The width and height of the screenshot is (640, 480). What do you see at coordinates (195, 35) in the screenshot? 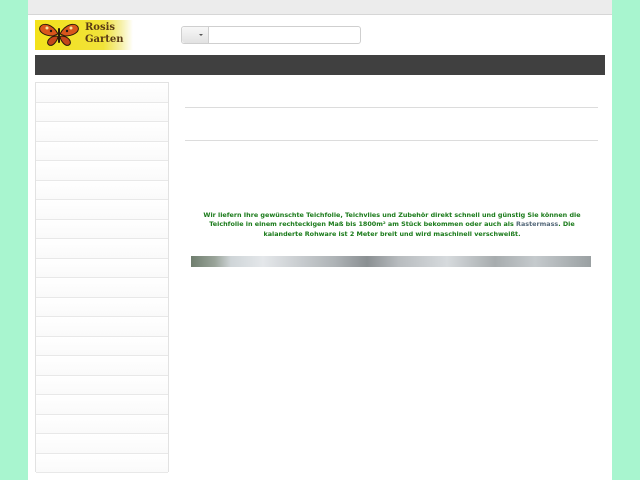
I see `search-category-dropdown` at bounding box center [195, 35].